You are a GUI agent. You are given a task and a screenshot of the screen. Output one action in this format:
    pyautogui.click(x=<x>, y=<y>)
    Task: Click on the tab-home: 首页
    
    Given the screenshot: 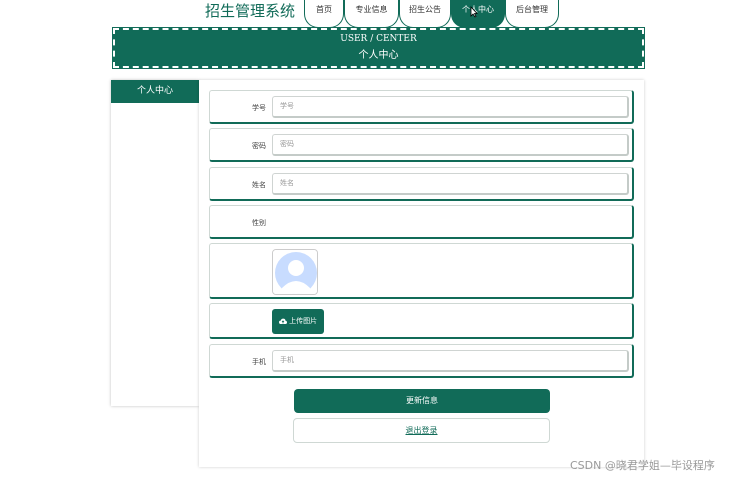 What is the action you would take?
    pyautogui.click(x=324, y=14)
    